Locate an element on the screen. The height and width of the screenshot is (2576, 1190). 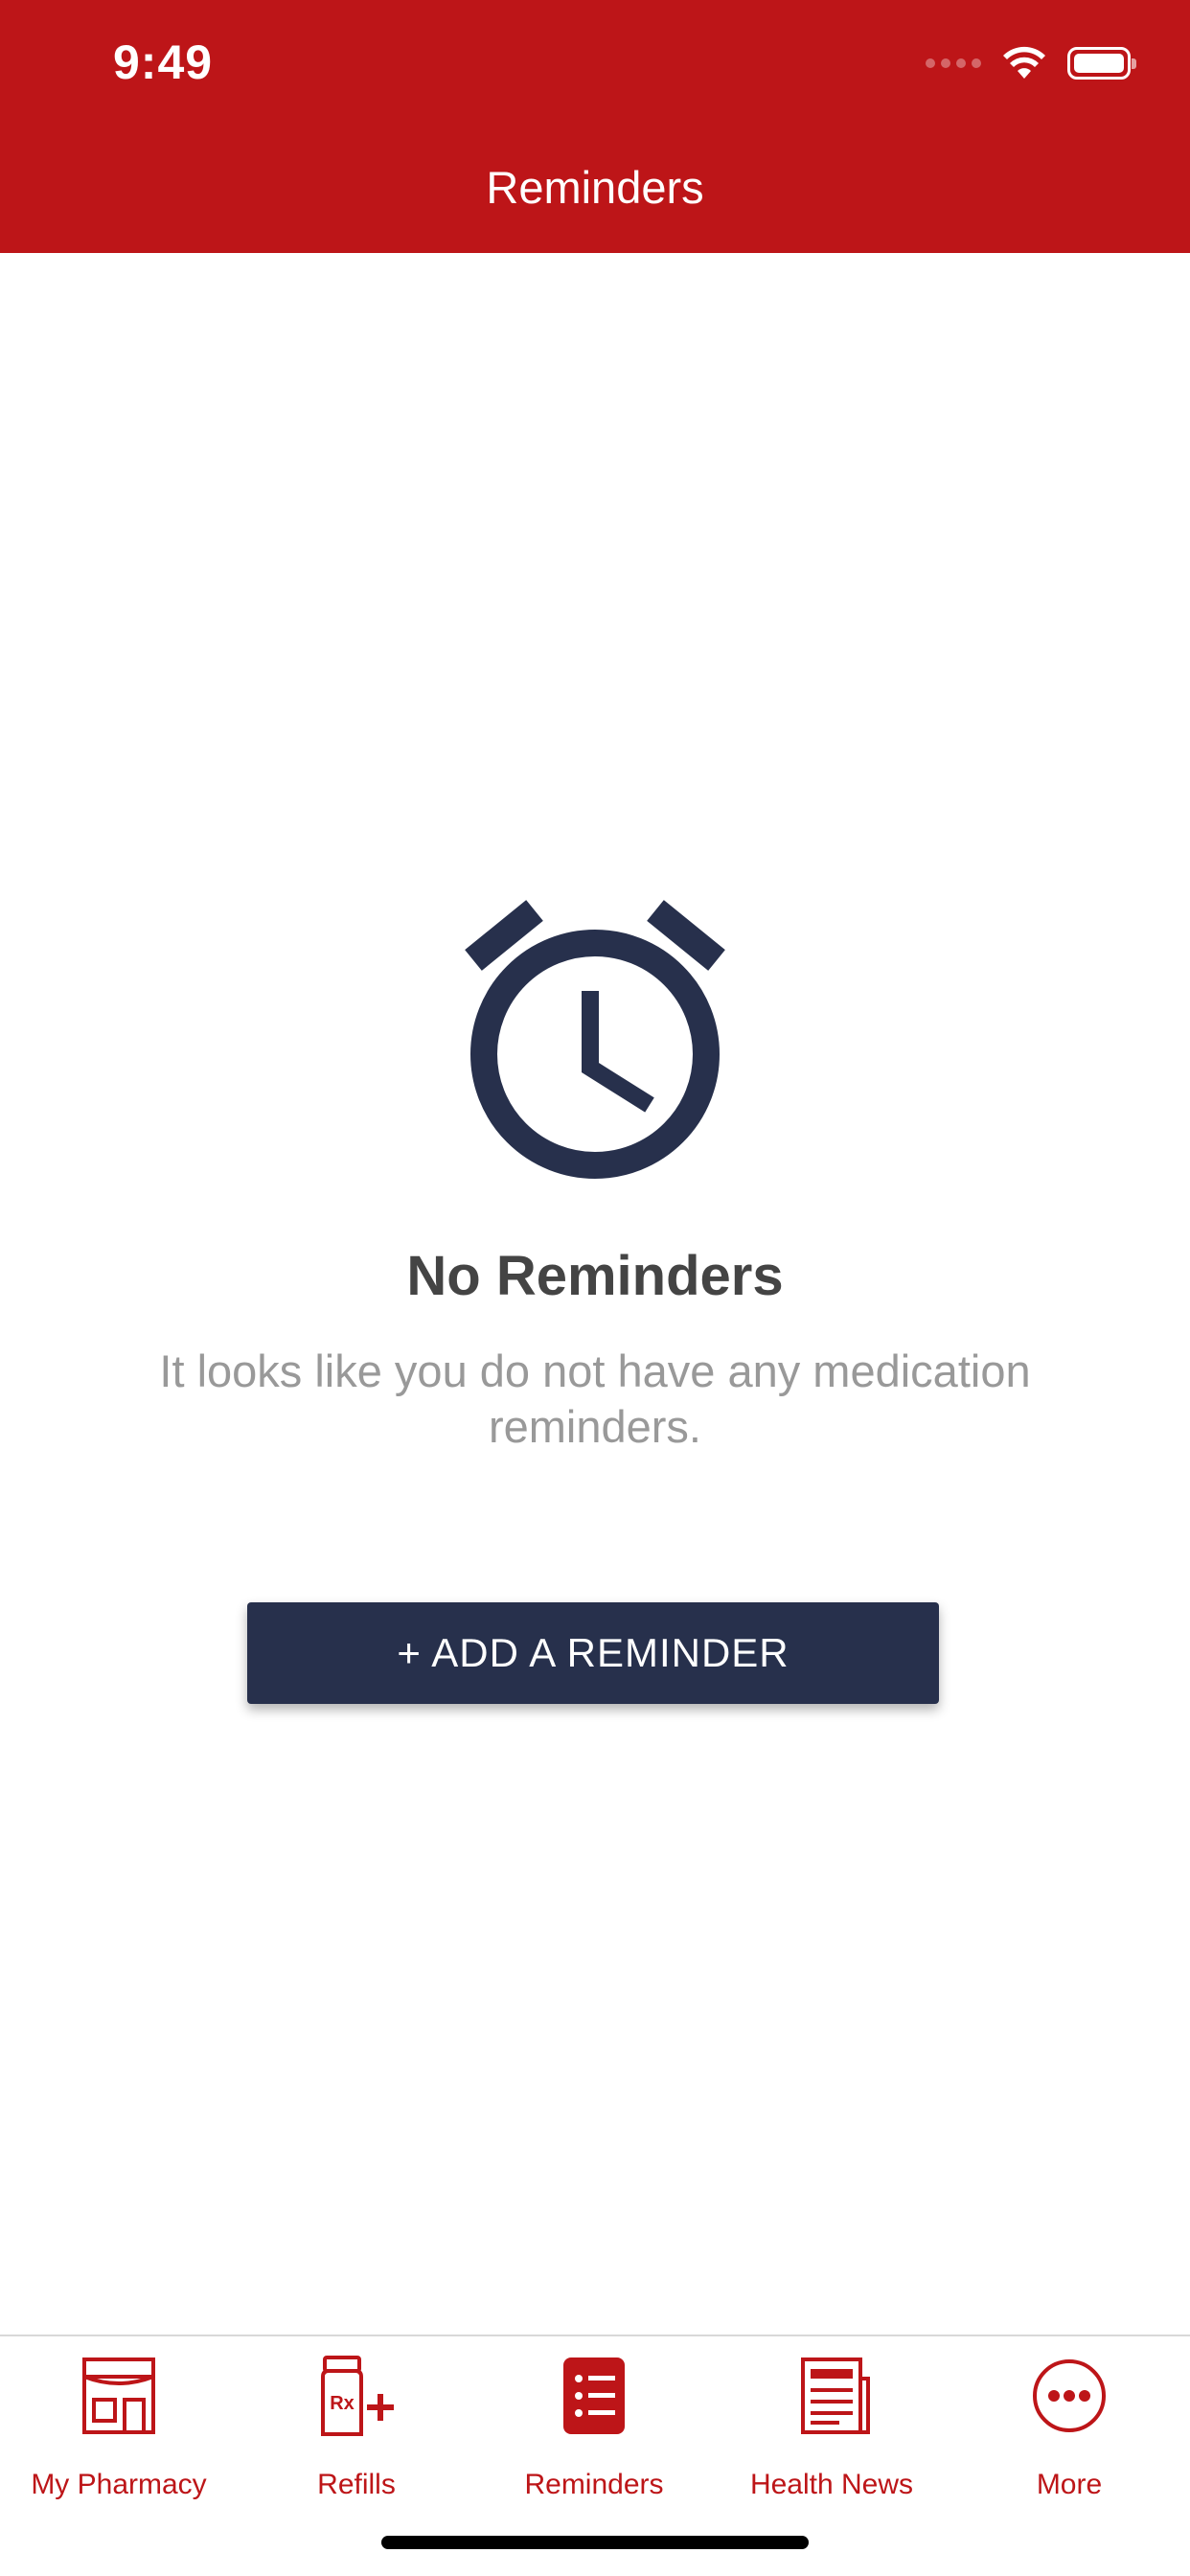
tab-my-pharmacy: My Pharmacy is located at coordinates (119, 2436).